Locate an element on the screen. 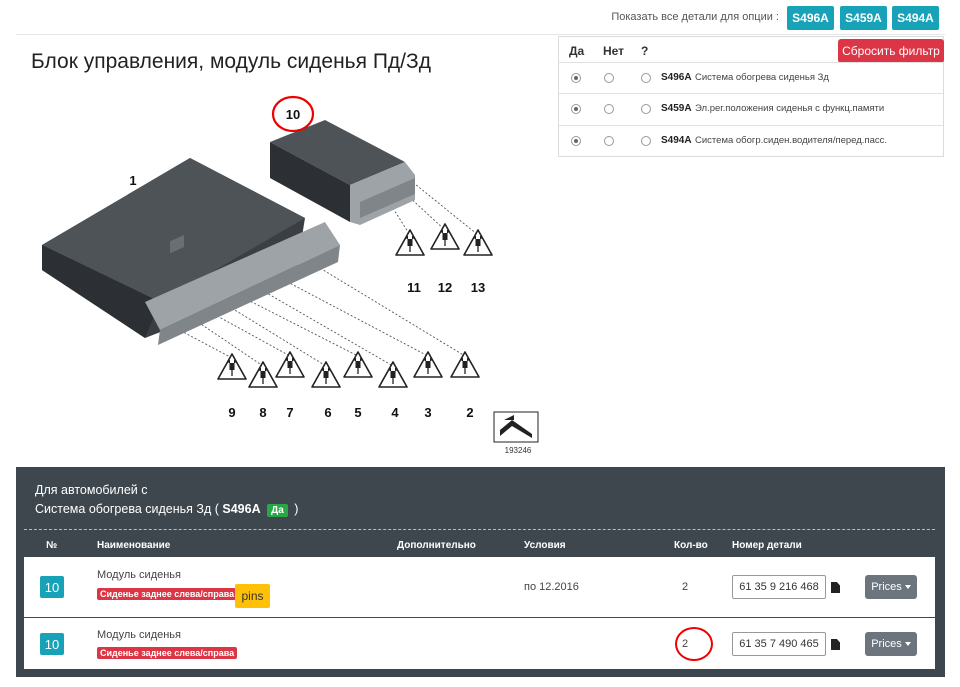 The height and width of the screenshot is (687, 960). diagram-image-number: 193246 is located at coordinates (518, 450).